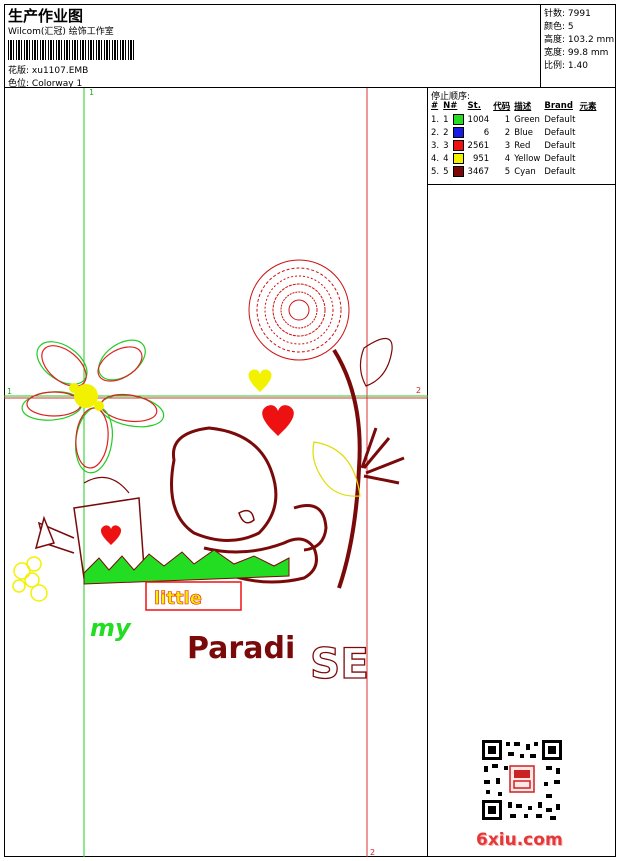 Image resolution: width=620 pixels, height=861 pixels. Describe the element at coordinates (446, 171) in the screenshot. I see `row-needle: 5` at that location.